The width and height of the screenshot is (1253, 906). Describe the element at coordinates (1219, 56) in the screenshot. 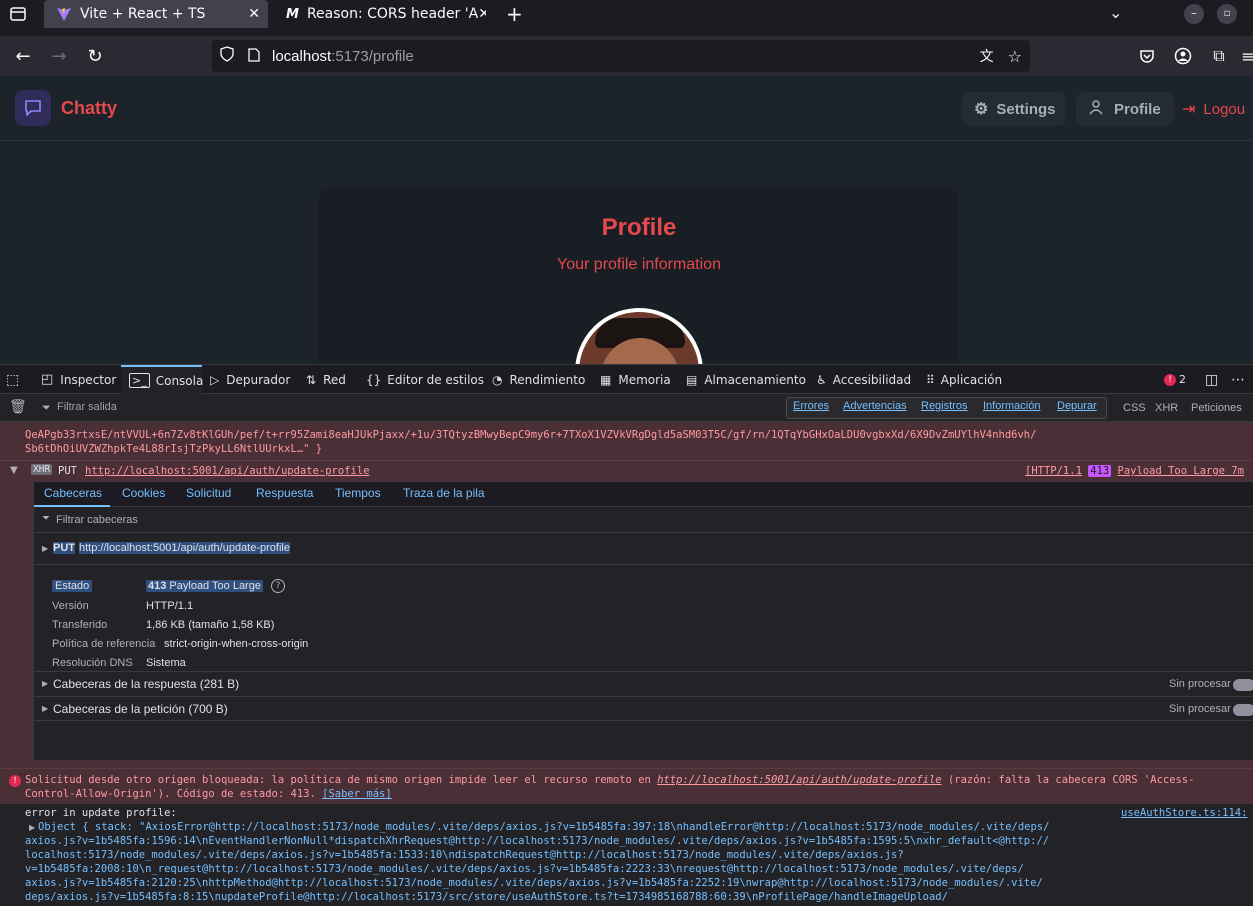

I see `extensions-icon: ⧉` at that location.